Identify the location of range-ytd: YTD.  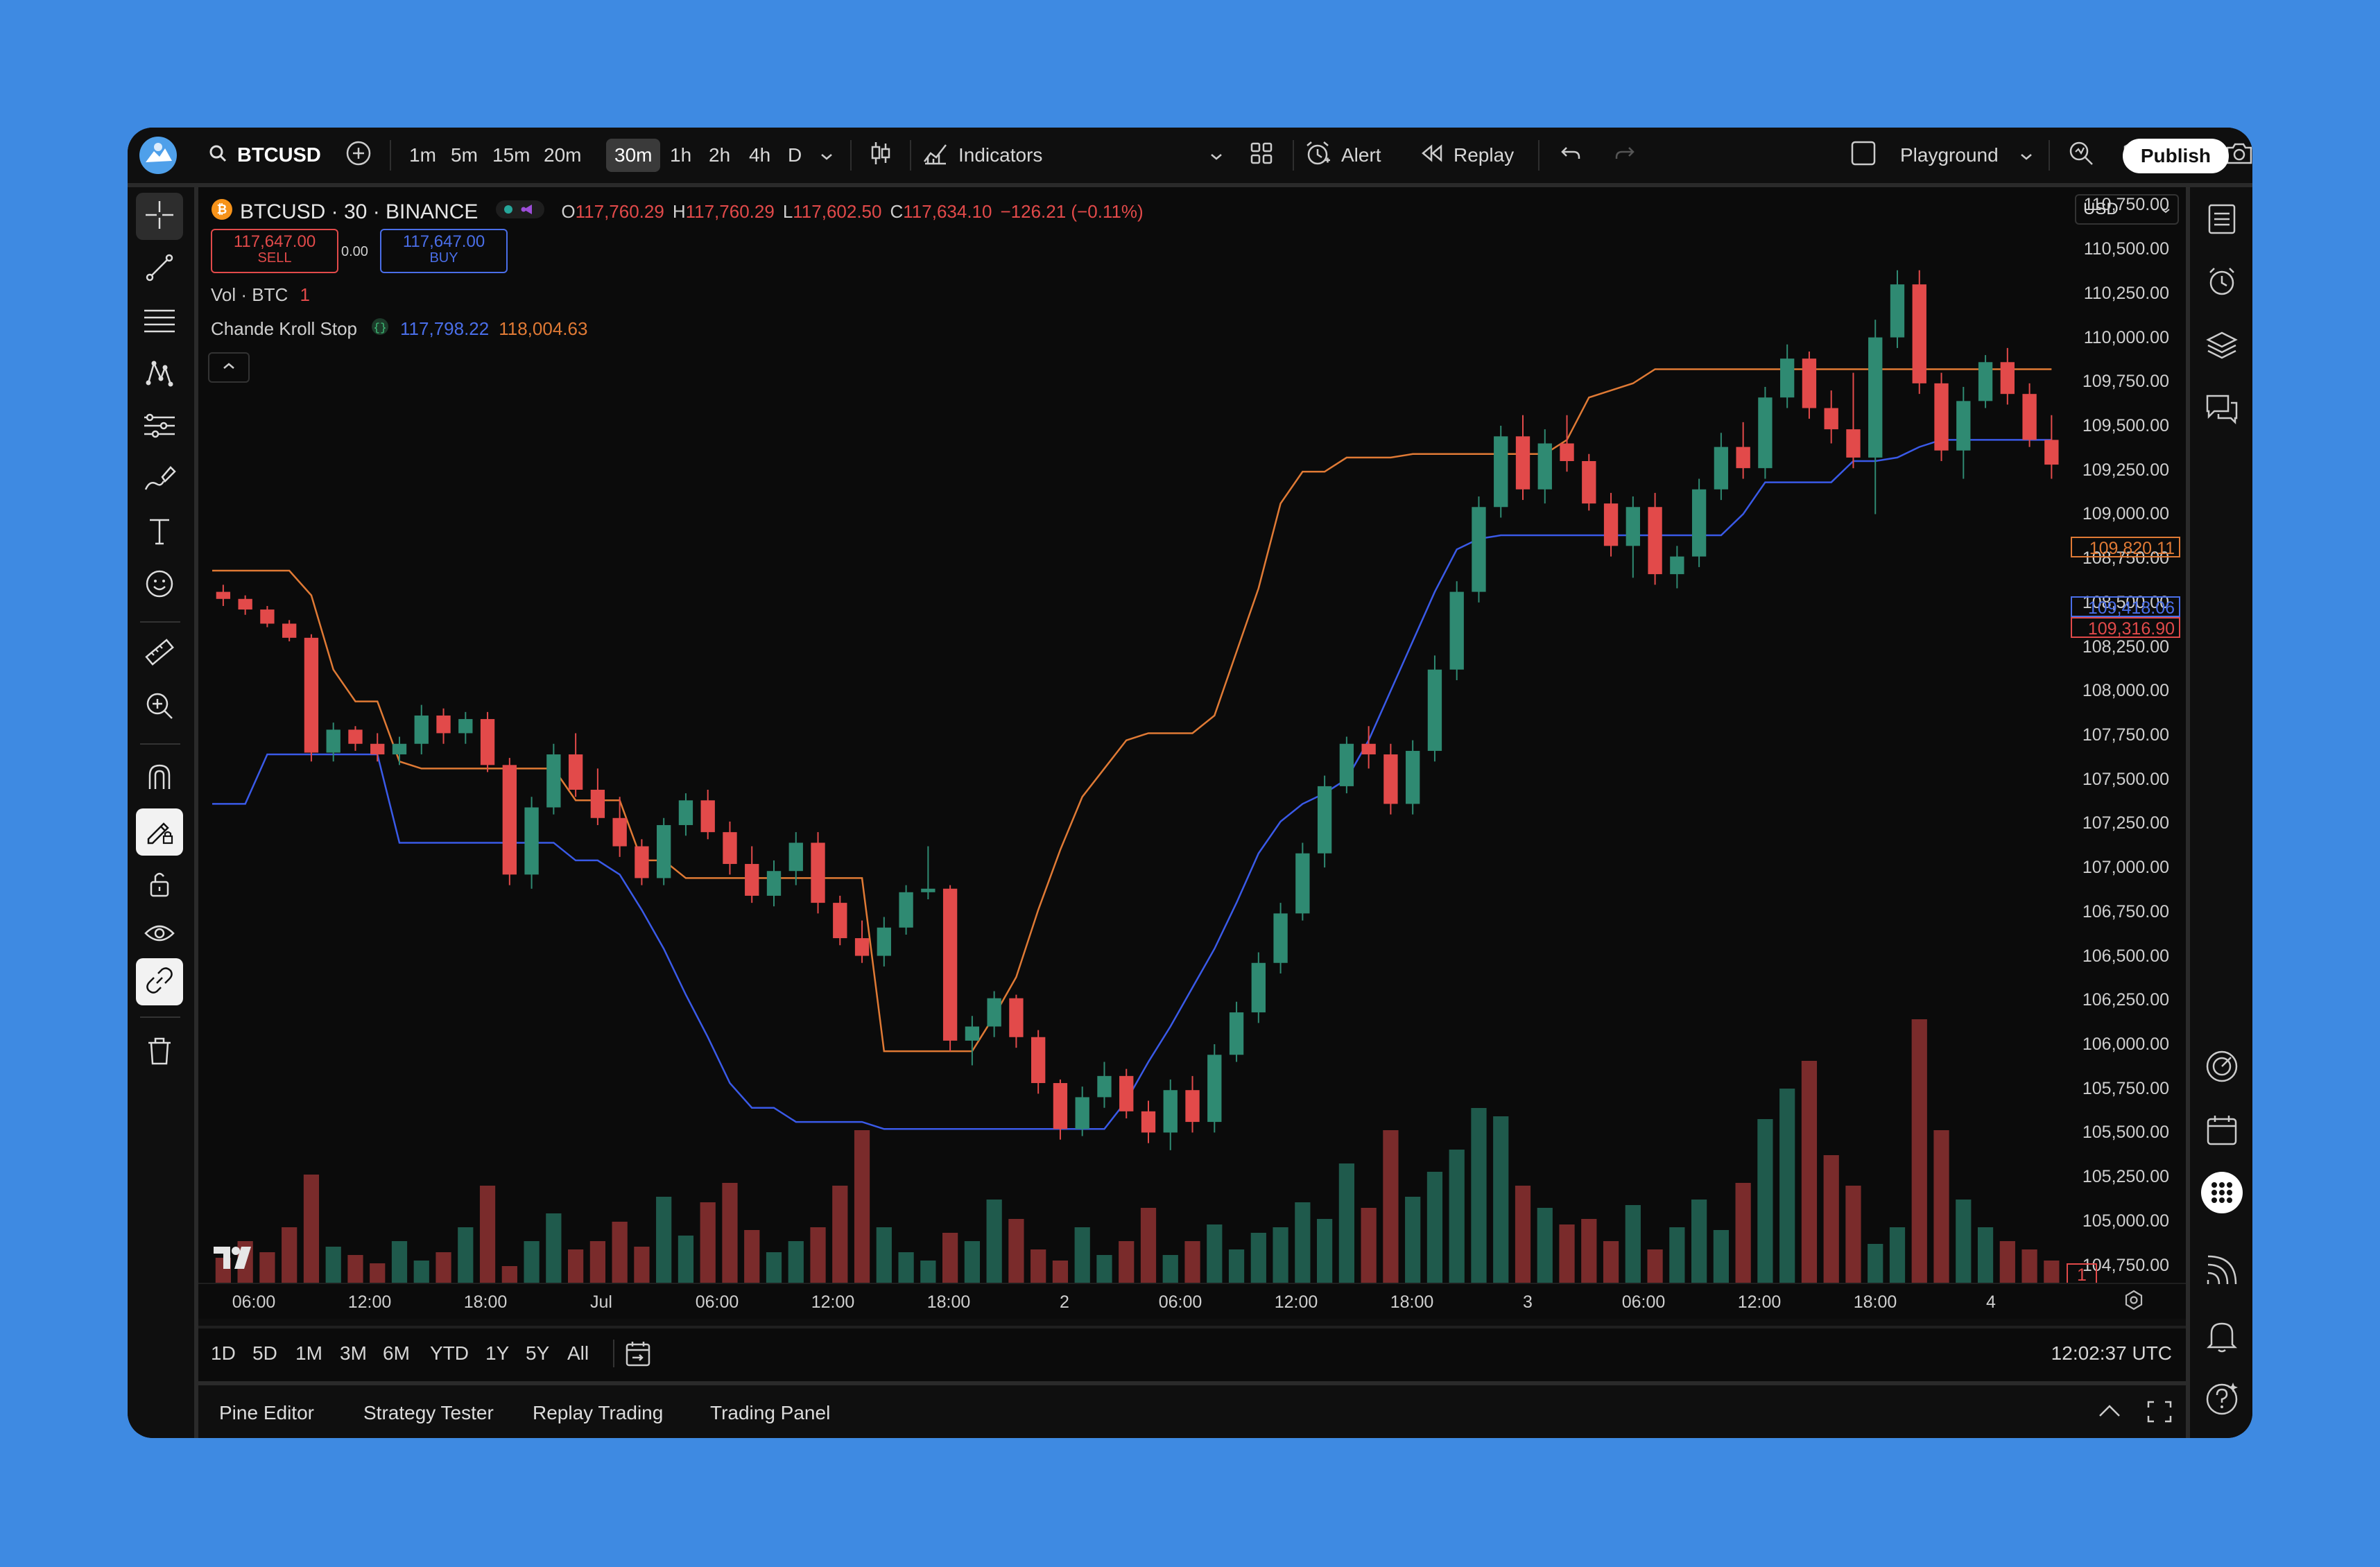
(449, 1353).